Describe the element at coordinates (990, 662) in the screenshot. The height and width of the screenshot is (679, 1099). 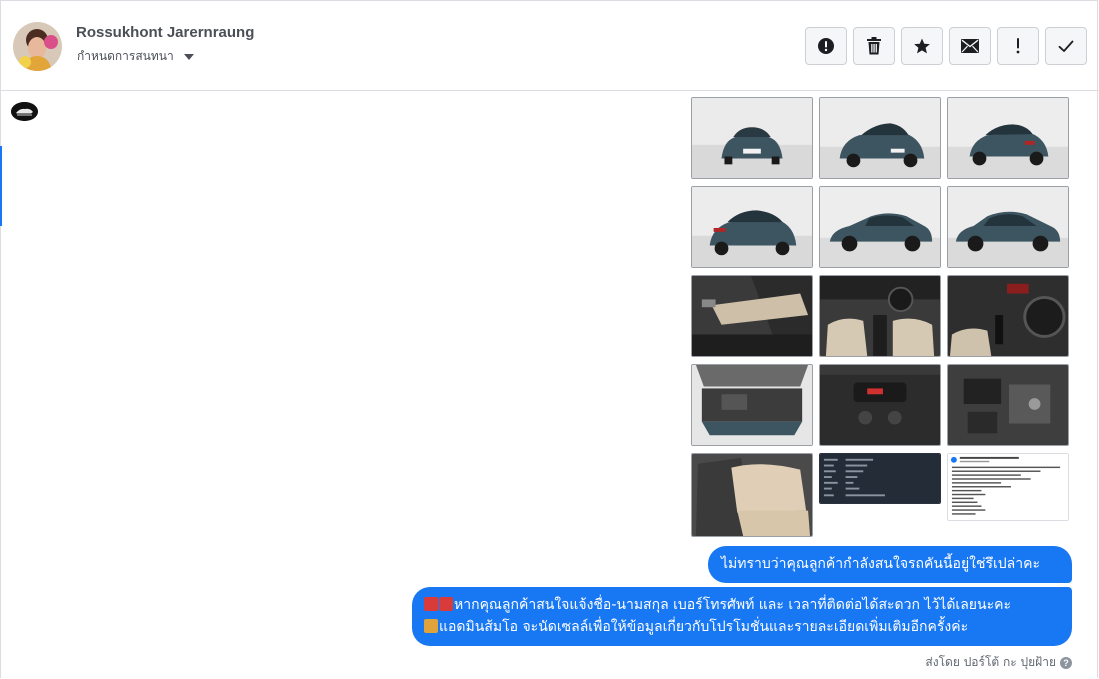
I see `sent-by-text: ส่งโดย ปอร์โต้ กะ ปุยฝ้าย` at that location.